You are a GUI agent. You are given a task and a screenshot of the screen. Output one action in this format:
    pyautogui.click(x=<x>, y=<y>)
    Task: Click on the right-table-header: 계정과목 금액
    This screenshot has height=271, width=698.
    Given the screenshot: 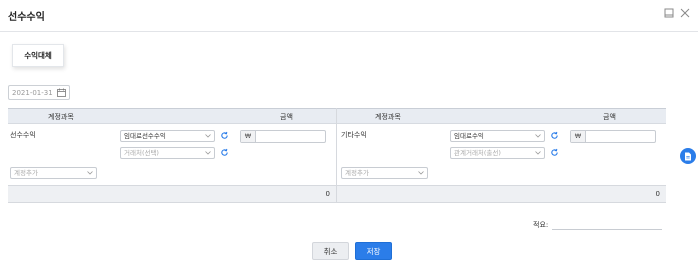 What is the action you would take?
    pyautogui.click(x=501, y=116)
    